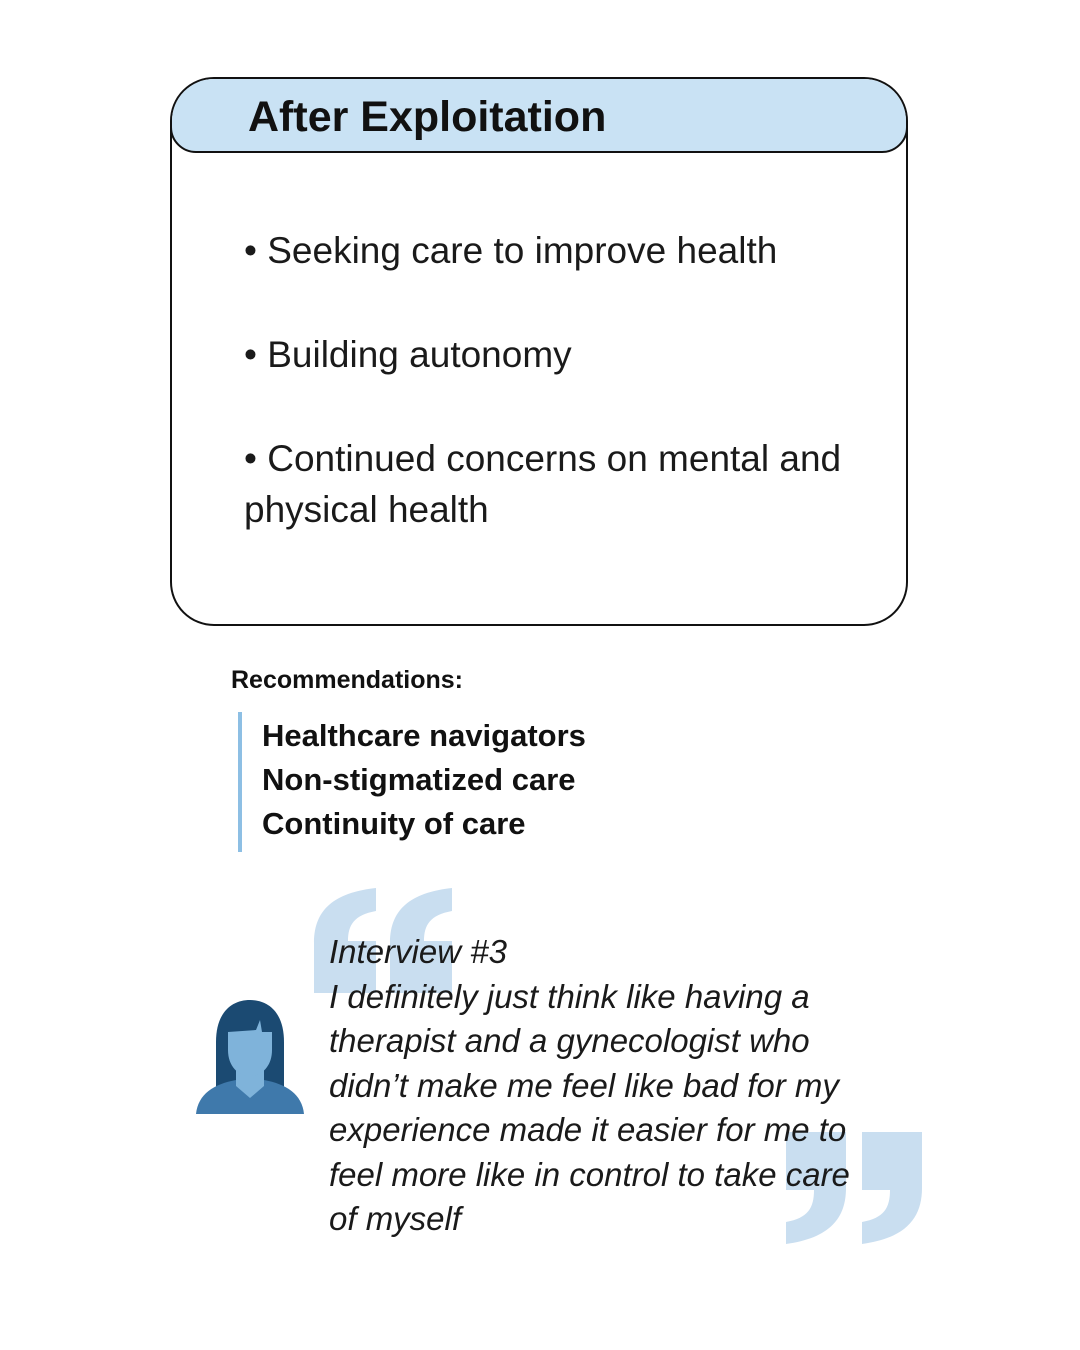  Describe the element at coordinates (395, 1218) in the screenshot. I see `quote-line: of myself` at that location.